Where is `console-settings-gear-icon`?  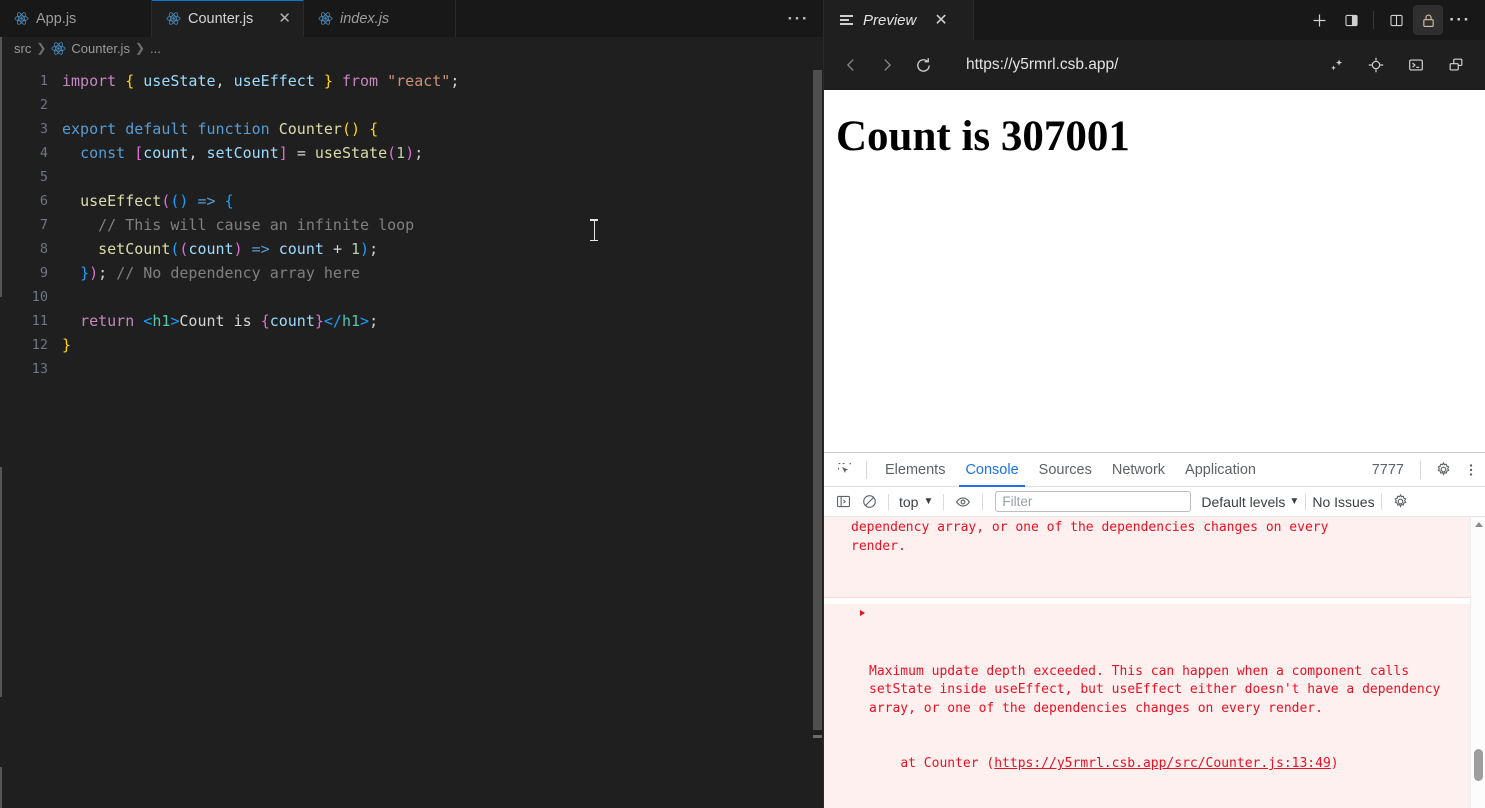
console-settings-gear-icon is located at coordinates (1401, 502).